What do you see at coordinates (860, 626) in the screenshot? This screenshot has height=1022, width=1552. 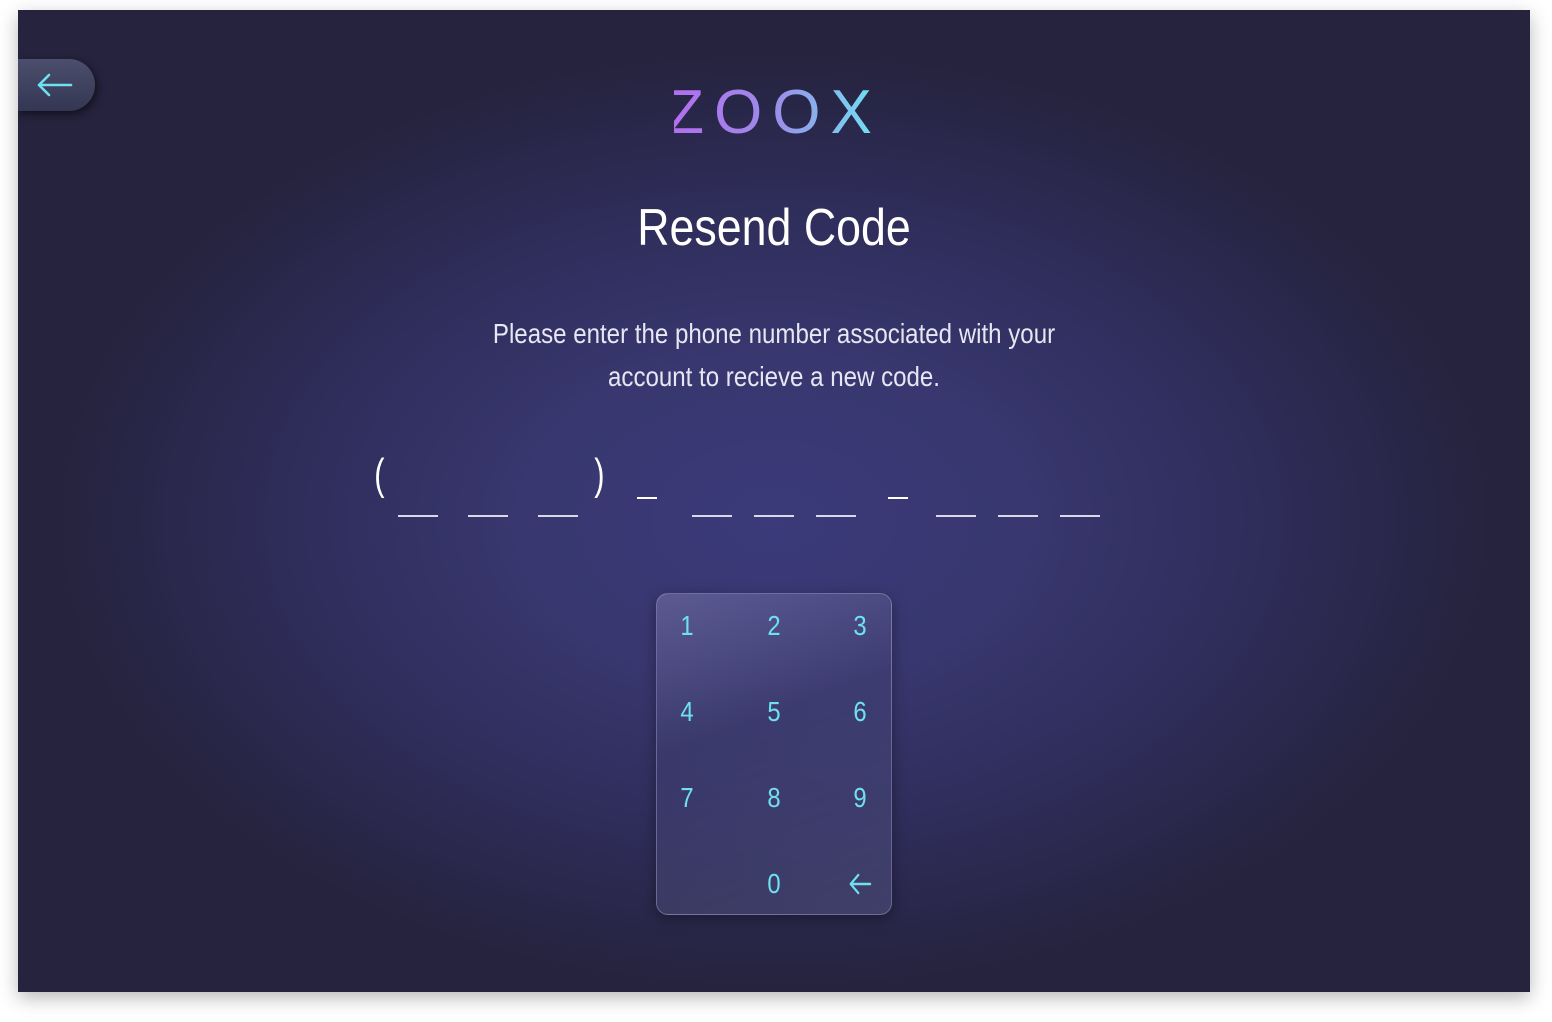 I see `key-3: 3` at bounding box center [860, 626].